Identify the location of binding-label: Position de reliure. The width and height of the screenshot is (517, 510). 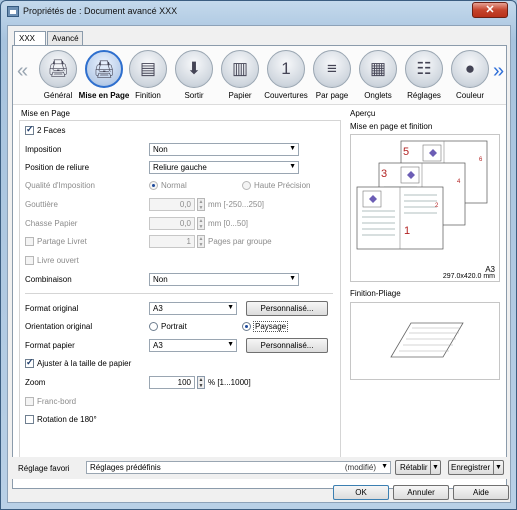
(57, 167).